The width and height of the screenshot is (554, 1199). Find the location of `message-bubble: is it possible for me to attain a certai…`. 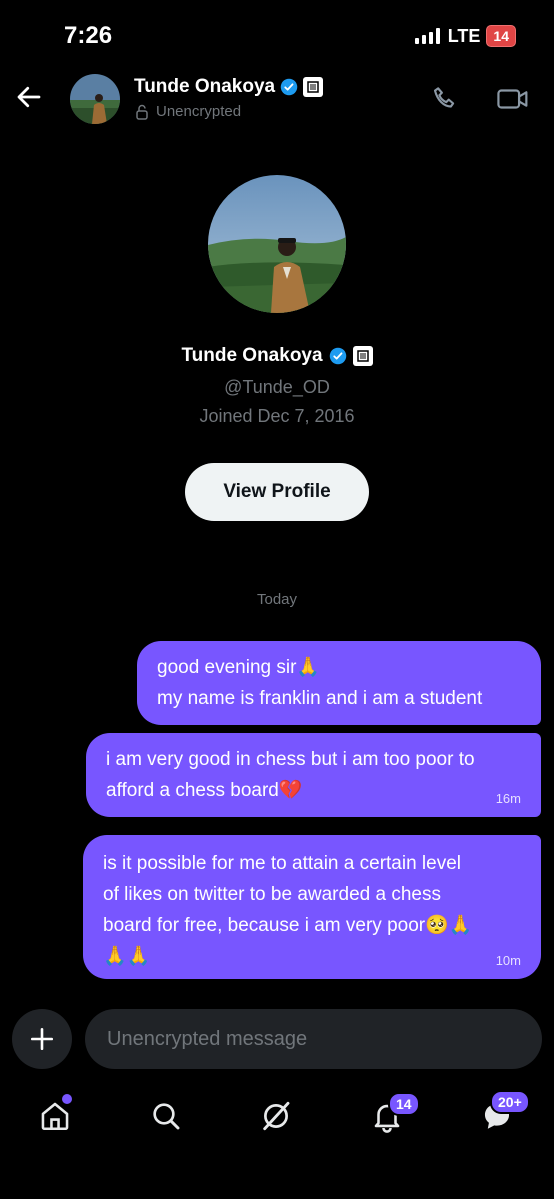

message-bubble: is it possible for me to attain a certai… is located at coordinates (312, 907).